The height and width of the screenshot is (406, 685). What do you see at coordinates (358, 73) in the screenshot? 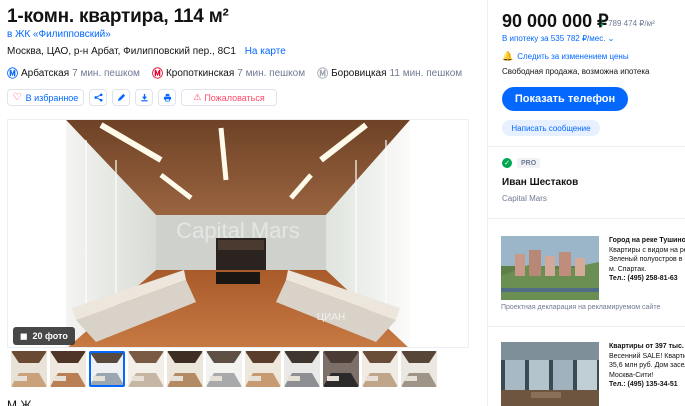
I see `metro-station: Боровицкая` at bounding box center [358, 73].